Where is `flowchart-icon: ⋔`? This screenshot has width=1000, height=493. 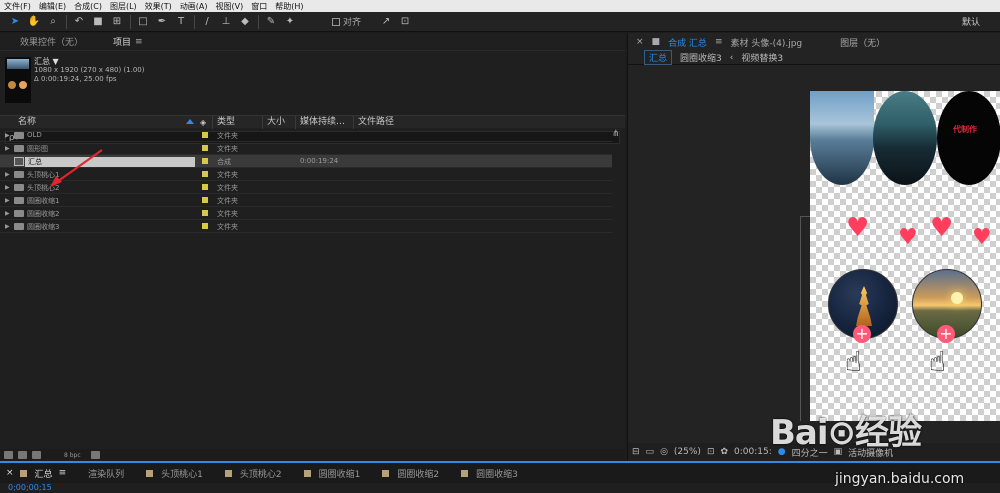 flowchart-icon: ⋔ is located at coordinates (616, 134).